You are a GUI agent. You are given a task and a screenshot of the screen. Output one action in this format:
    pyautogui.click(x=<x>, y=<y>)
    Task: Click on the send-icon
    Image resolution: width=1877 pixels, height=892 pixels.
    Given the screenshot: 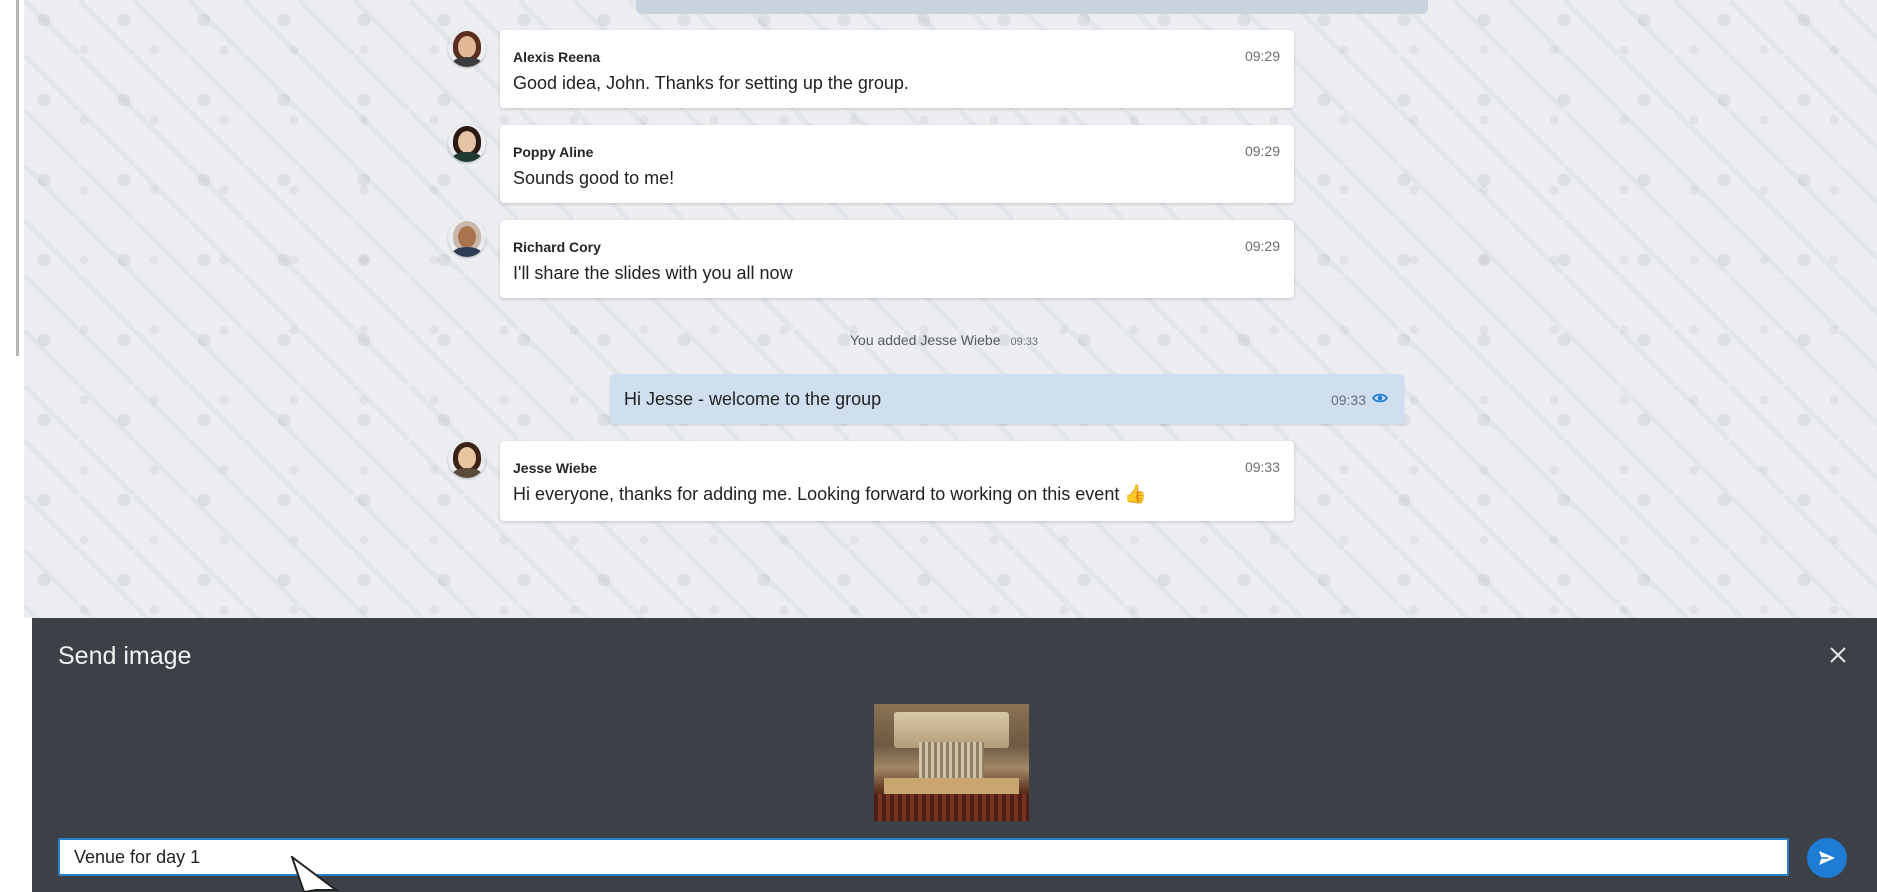 What is the action you would take?
    pyautogui.click(x=1827, y=858)
    